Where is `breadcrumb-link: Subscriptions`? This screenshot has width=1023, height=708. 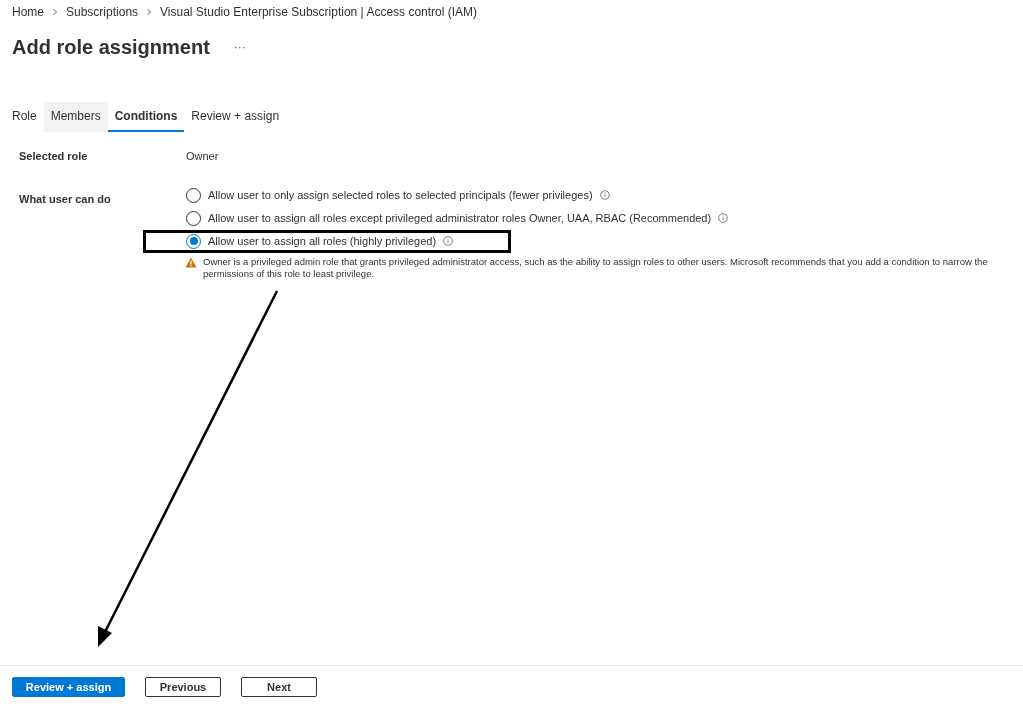 breadcrumb-link: Subscriptions is located at coordinates (102, 12).